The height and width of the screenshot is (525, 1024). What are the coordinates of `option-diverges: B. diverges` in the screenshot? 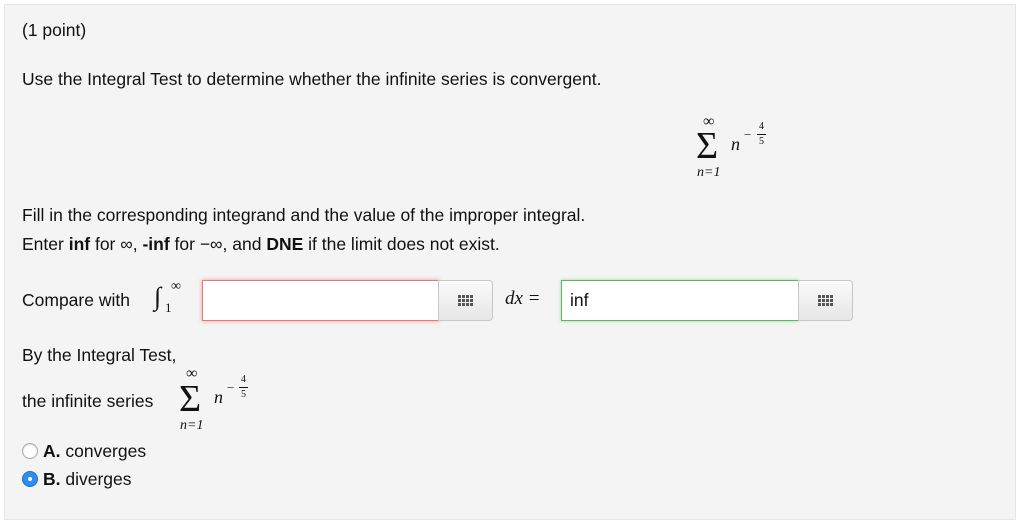 It's located at (87, 479).